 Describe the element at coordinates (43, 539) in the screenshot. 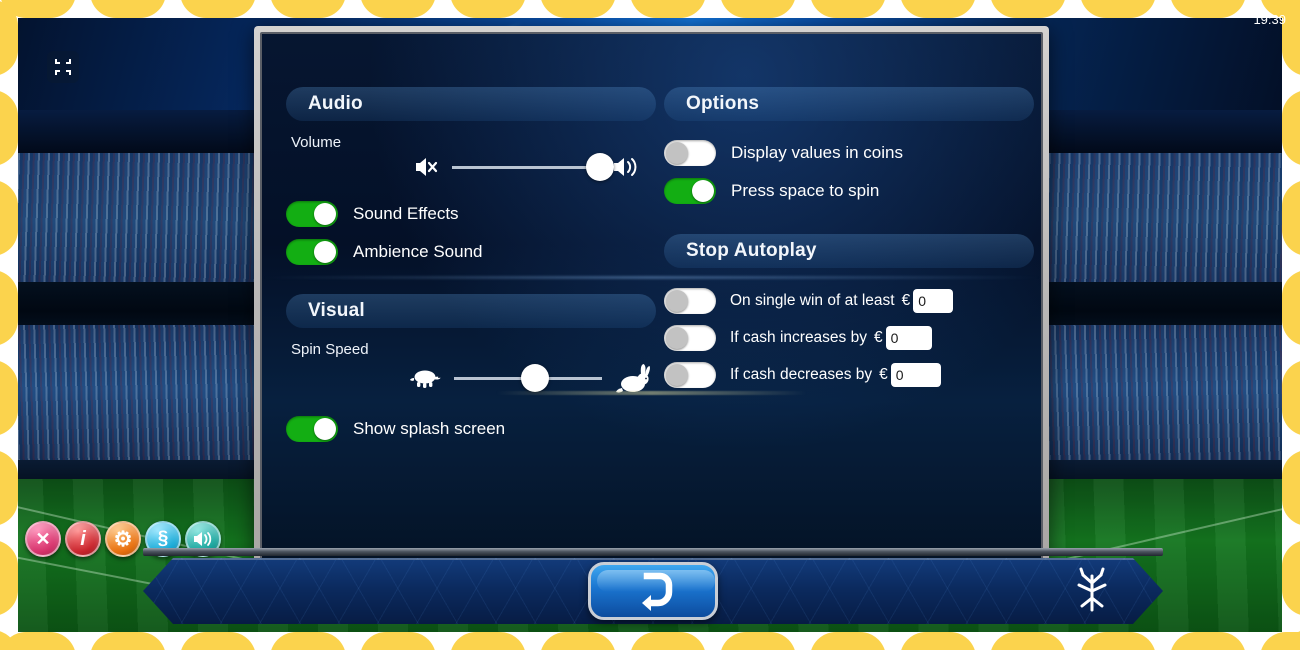

I see `close-button: ✕` at that location.